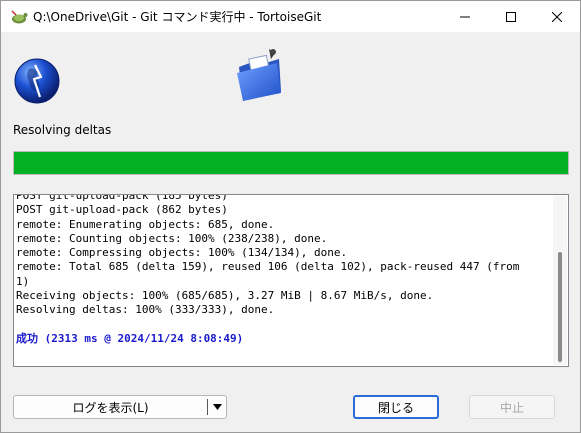 This screenshot has height=433, width=581. Describe the element at coordinates (145, 310) in the screenshot. I see `log-line: Resolving deltas: 100% (333/333), done.` at that location.